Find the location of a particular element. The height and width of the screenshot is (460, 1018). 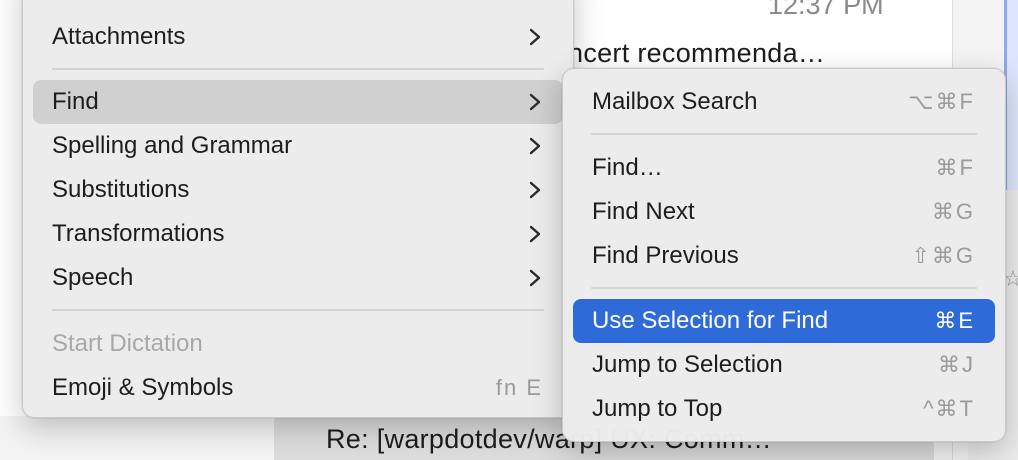

menu-item-label: Use Selection for Find is located at coordinates (710, 320).